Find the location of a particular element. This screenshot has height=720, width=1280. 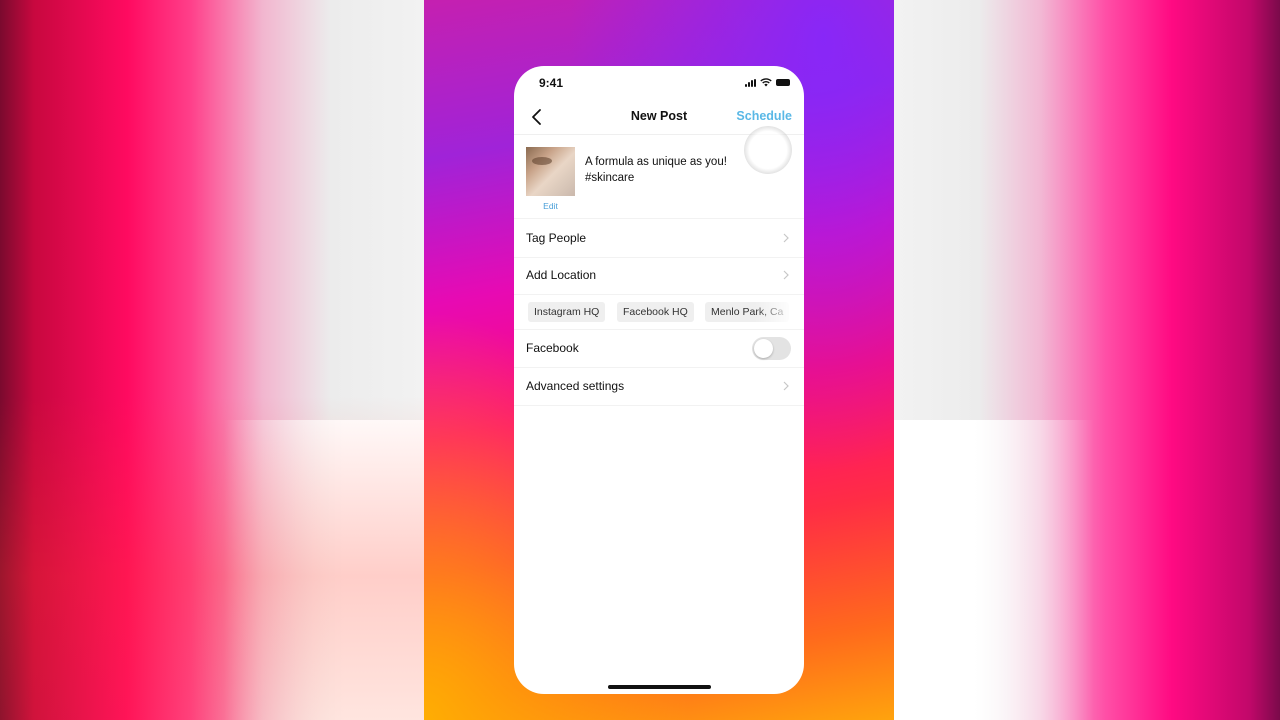

caption-hashtag: #skincare is located at coordinates (610, 178).